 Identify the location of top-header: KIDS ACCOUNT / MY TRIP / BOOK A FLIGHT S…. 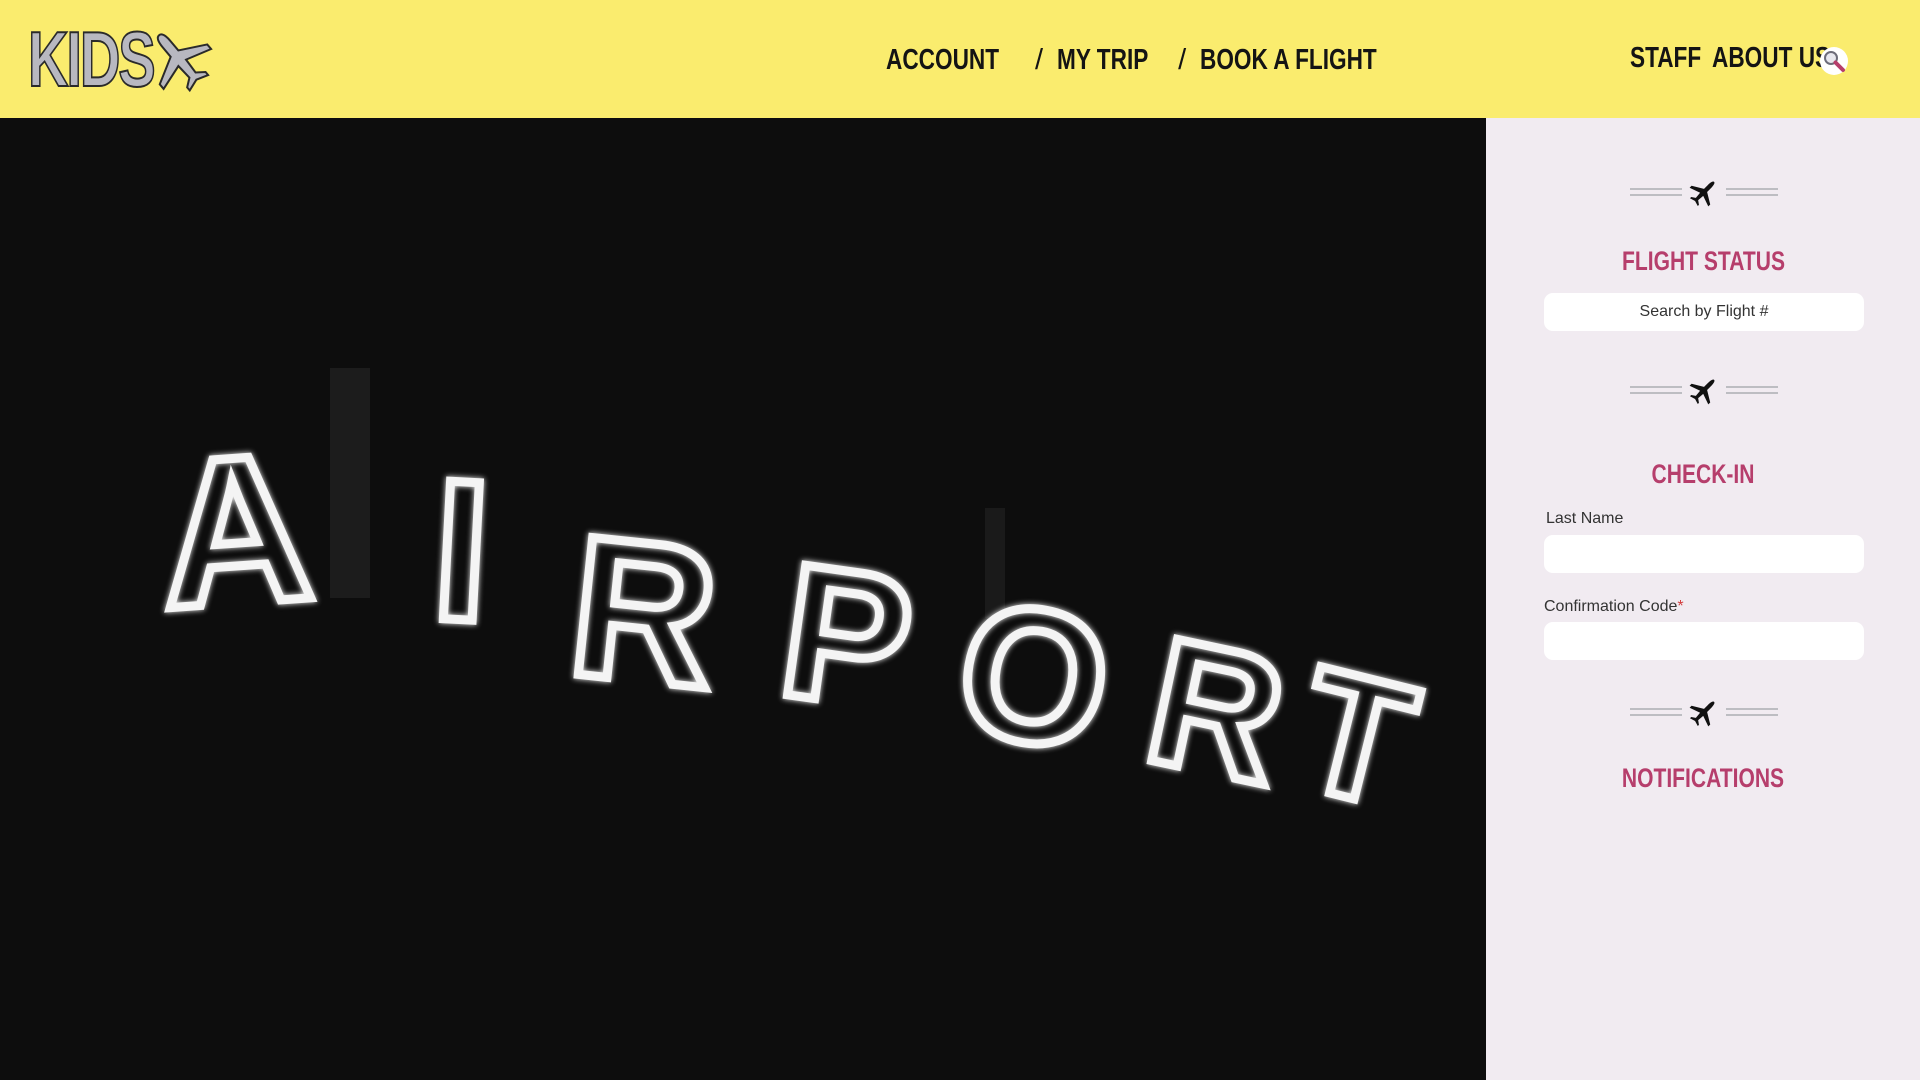
(960, 59).